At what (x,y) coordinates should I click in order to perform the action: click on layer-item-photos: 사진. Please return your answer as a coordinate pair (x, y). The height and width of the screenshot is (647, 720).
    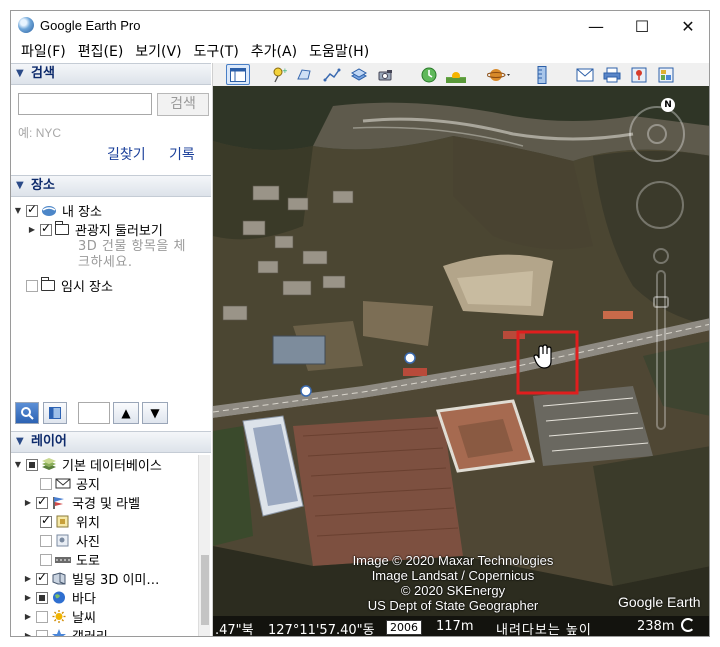
    Looking at the image, I should click on (68, 540).